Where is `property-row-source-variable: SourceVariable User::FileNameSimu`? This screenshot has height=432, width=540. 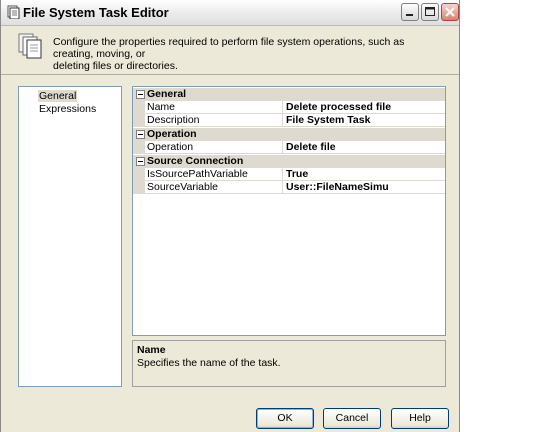
property-row-source-variable: SourceVariable User::FileNameSimu is located at coordinates (289, 187).